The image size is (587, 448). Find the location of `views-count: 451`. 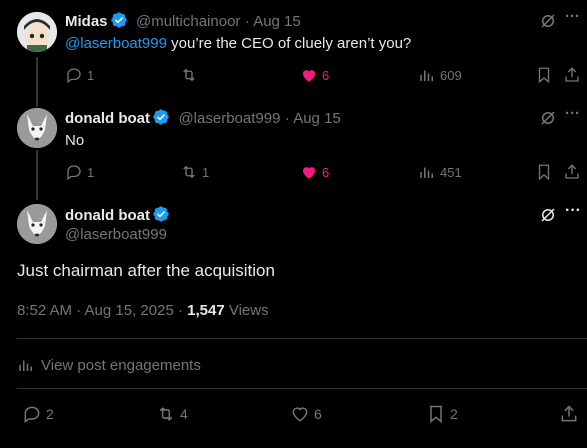

views-count: 451 is located at coordinates (451, 172).